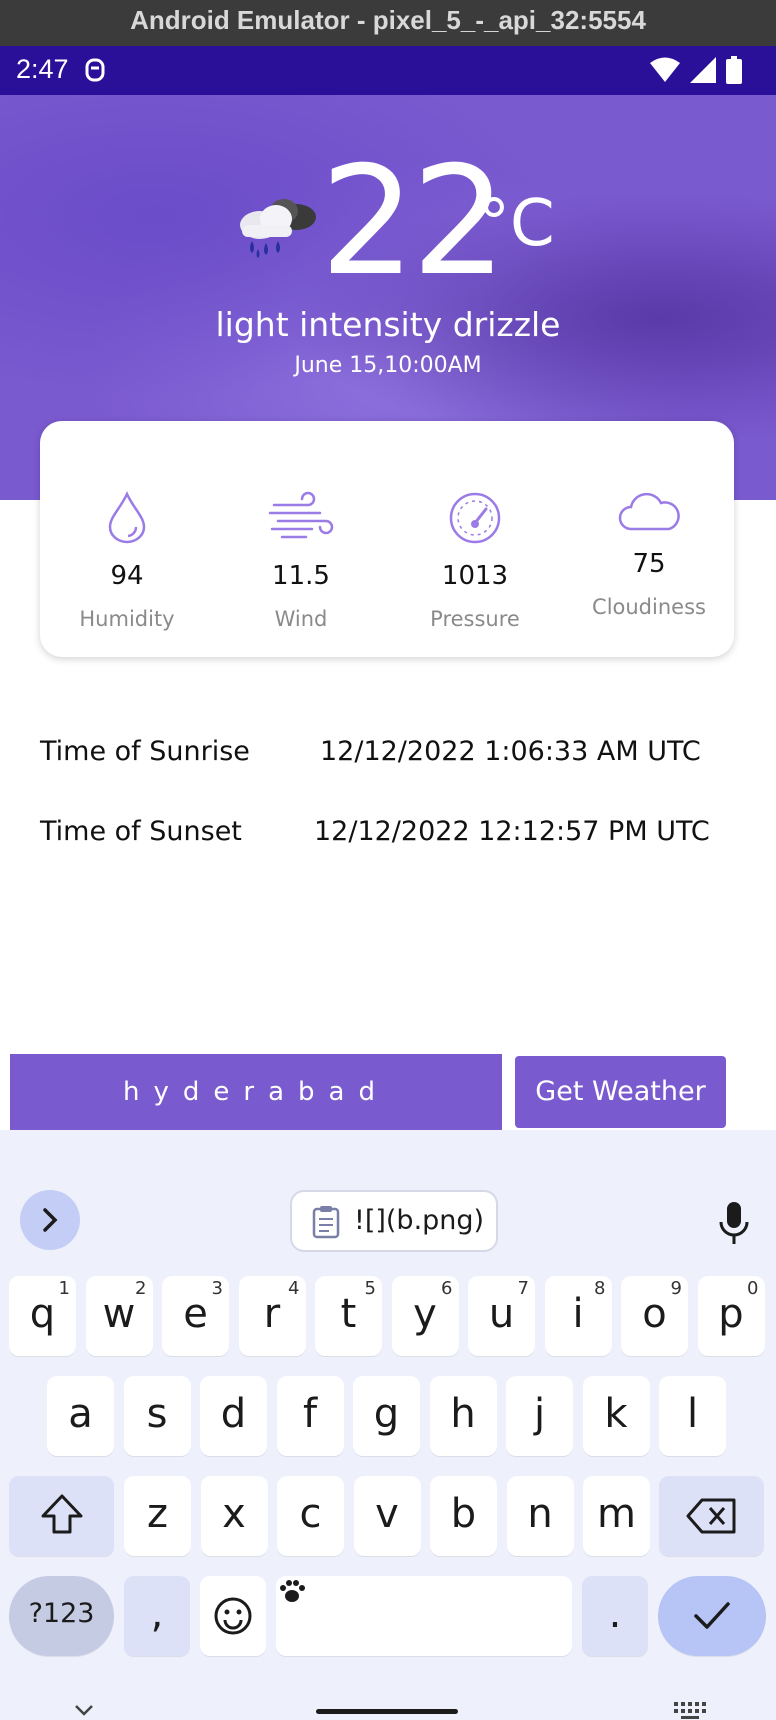  I want to click on key-v: v, so click(387, 1516).